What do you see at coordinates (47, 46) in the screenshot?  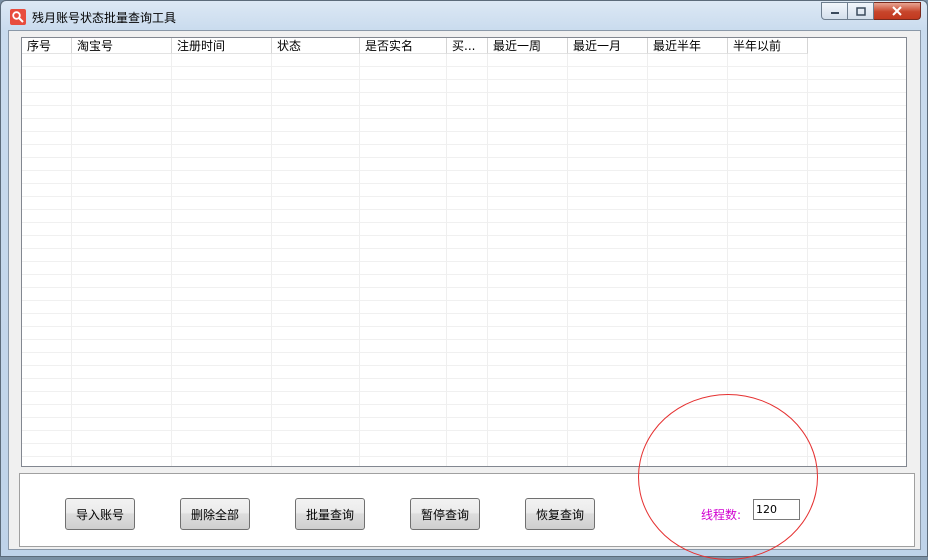 I see `column-header-index: 序号` at bounding box center [47, 46].